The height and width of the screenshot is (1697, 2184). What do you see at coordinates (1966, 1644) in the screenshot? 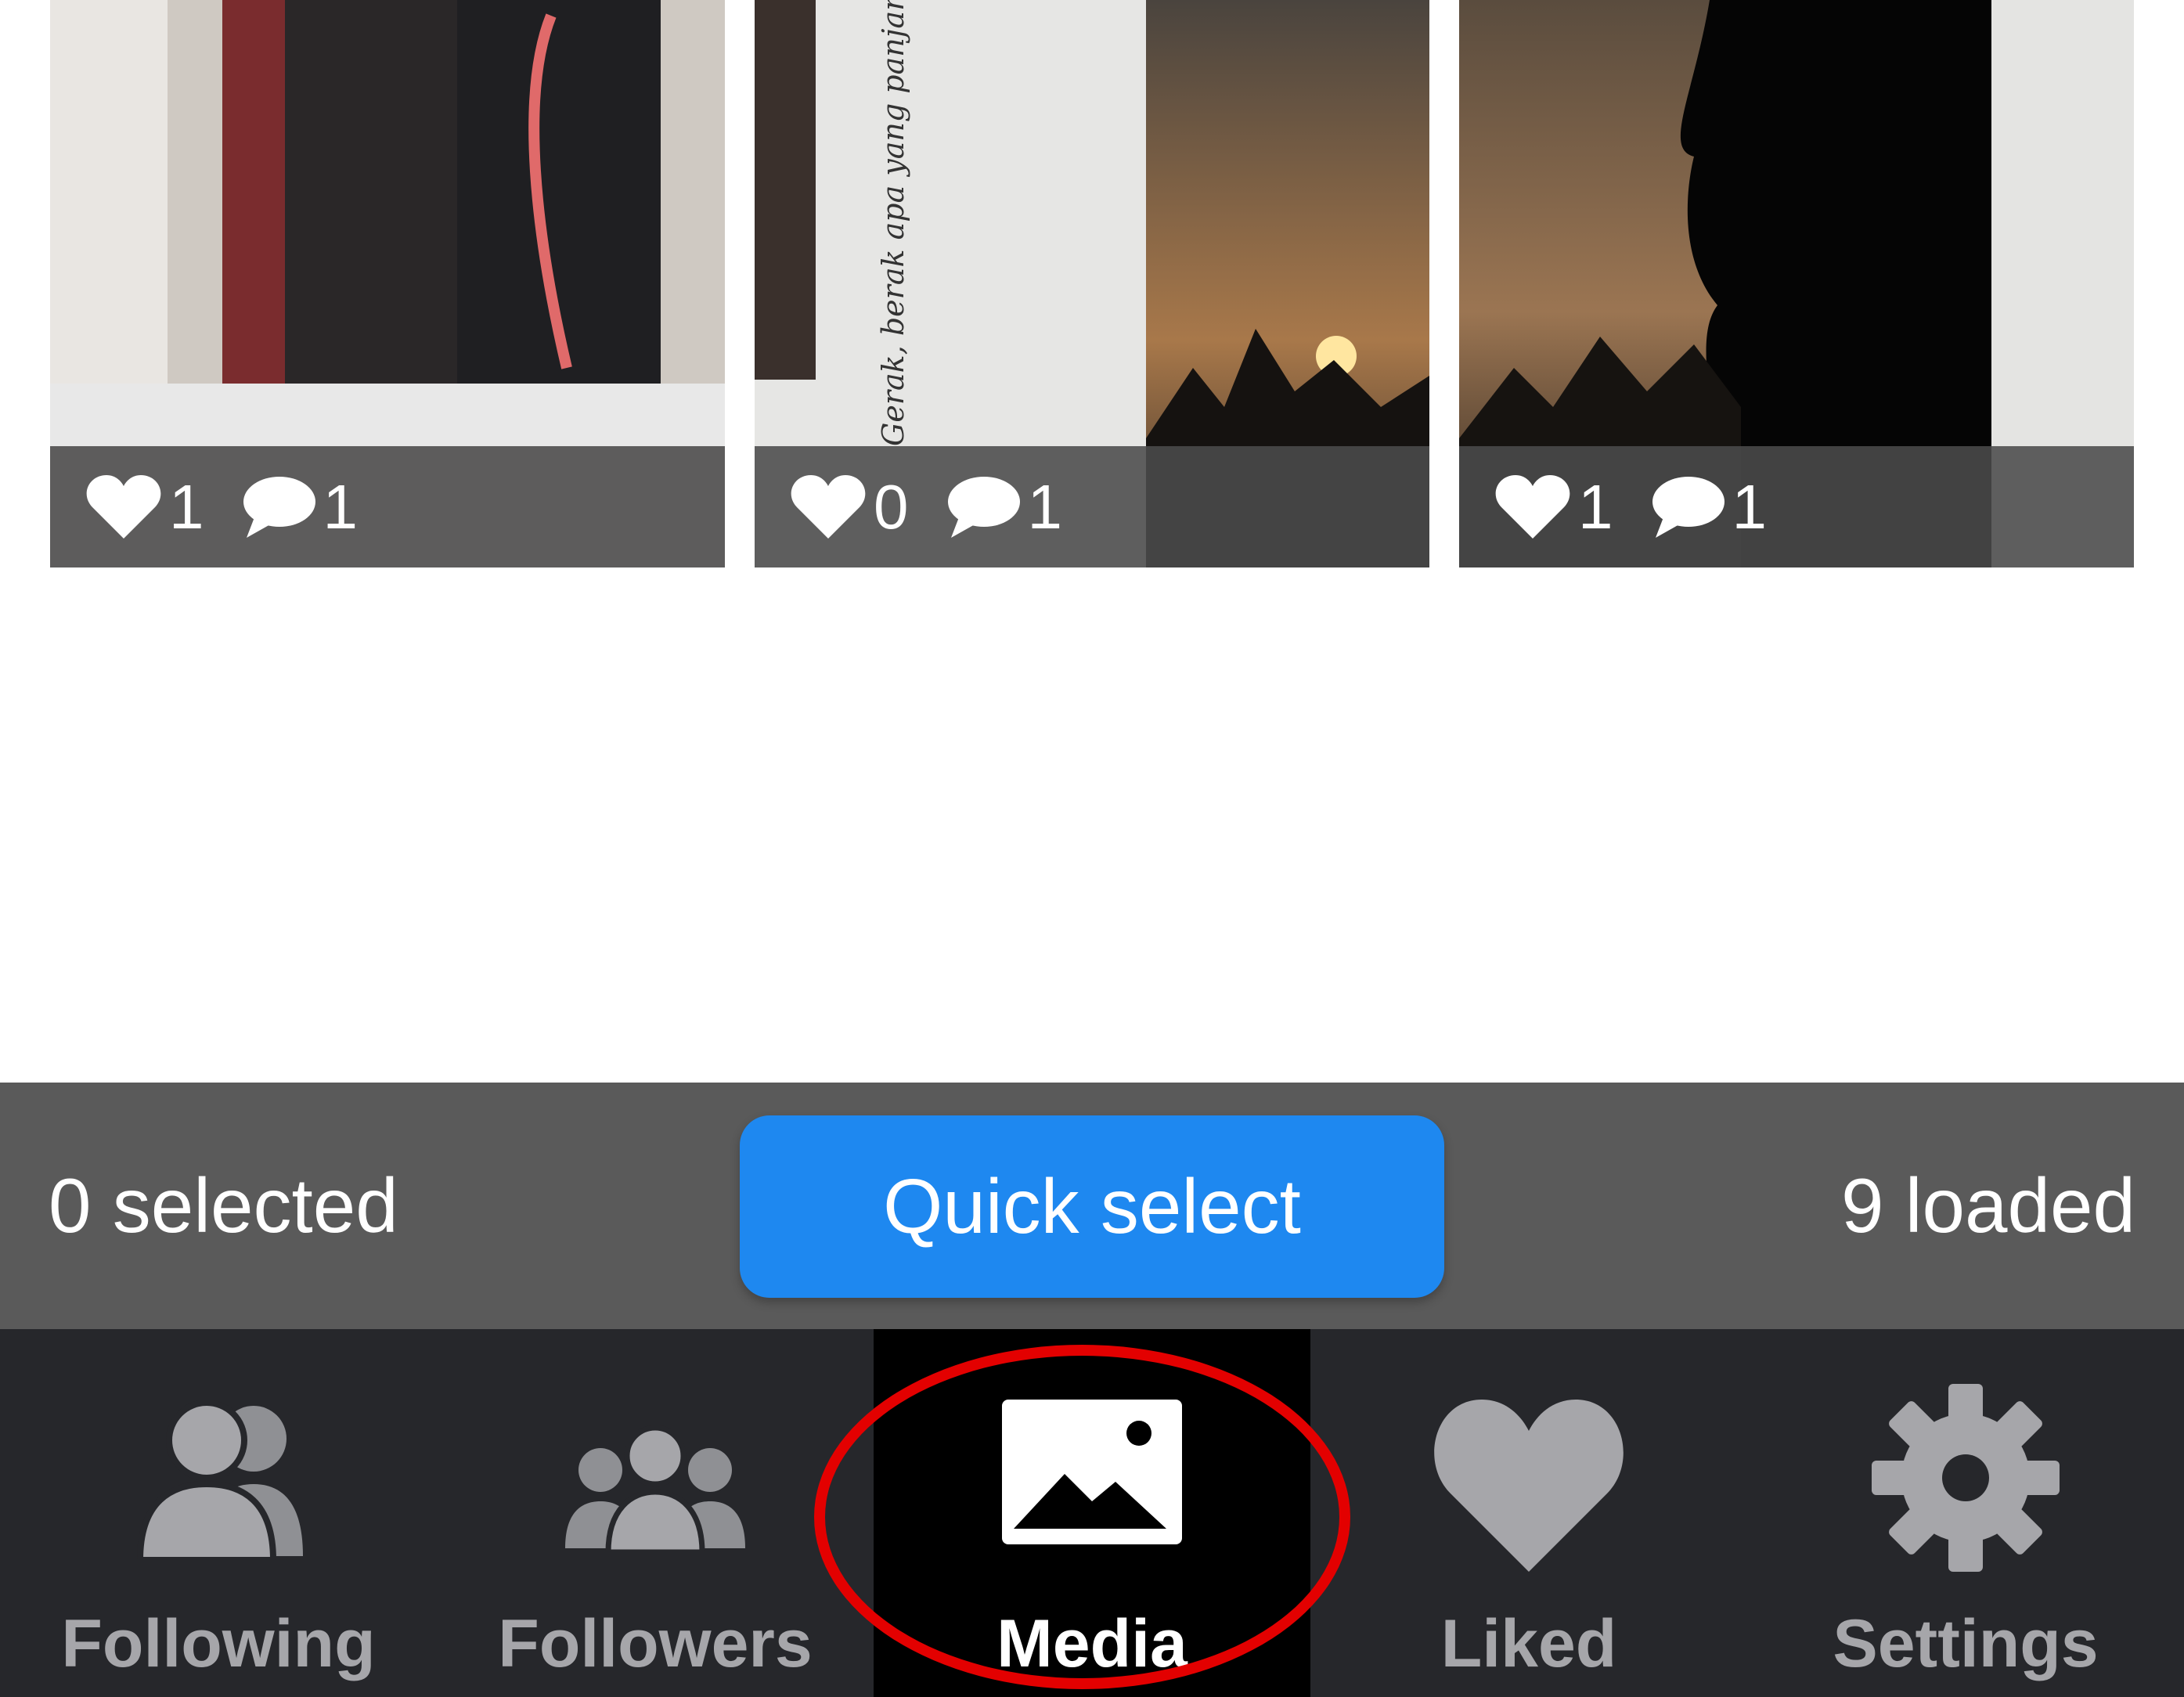
I see `tab-label: Settings` at bounding box center [1966, 1644].